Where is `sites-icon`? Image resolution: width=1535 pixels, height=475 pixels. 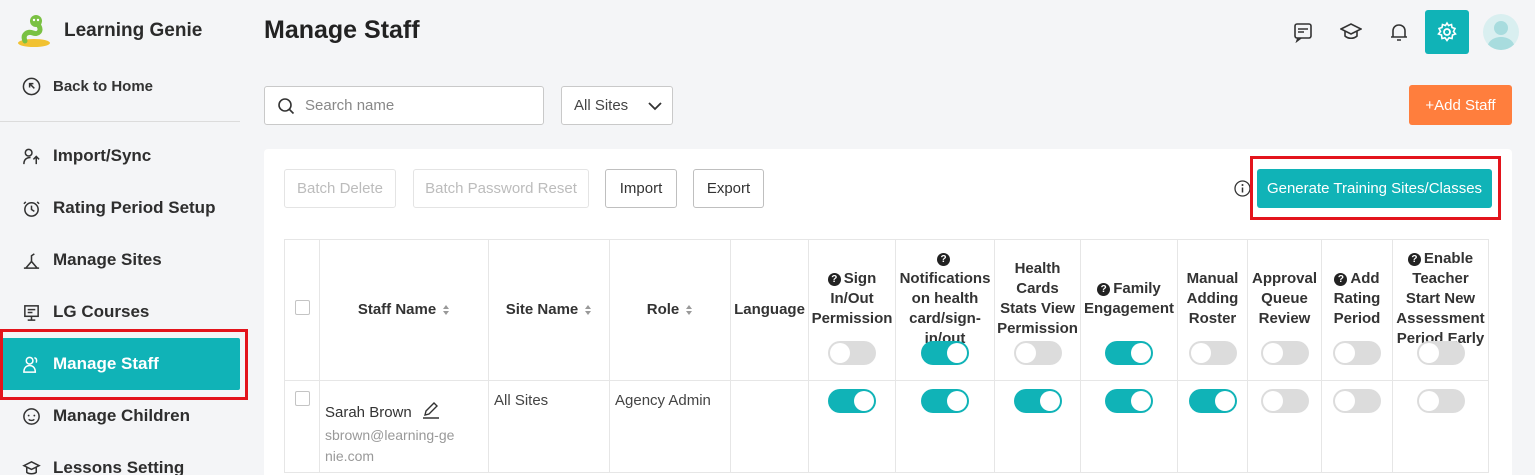
sites-icon is located at coordinates (31, 260).